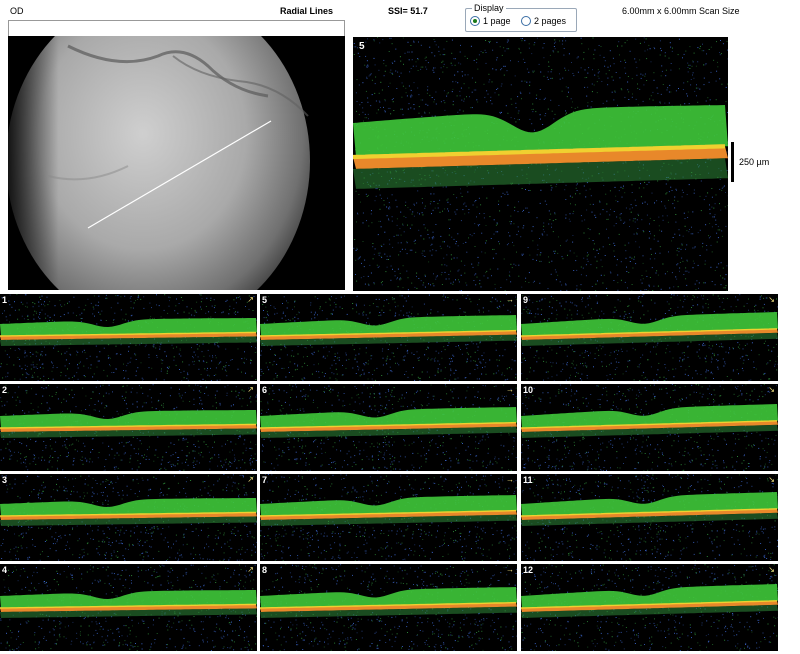 This screenshot has height=654, width=800. Describe the element at coordinates (550, 21) in the screenshot. I see `display-2pages-label: 2 pages` at that location.